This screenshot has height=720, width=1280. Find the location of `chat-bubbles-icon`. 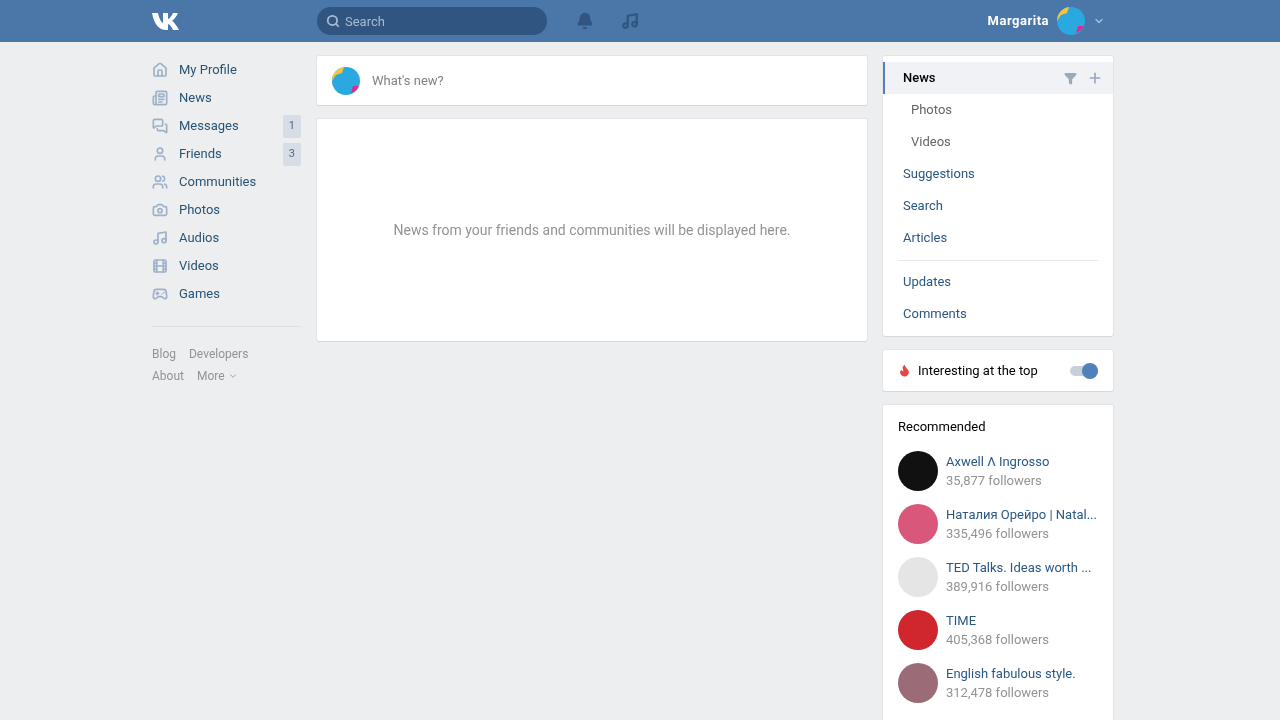

chat-bubbles-icon is located at coordinates (160, 126).